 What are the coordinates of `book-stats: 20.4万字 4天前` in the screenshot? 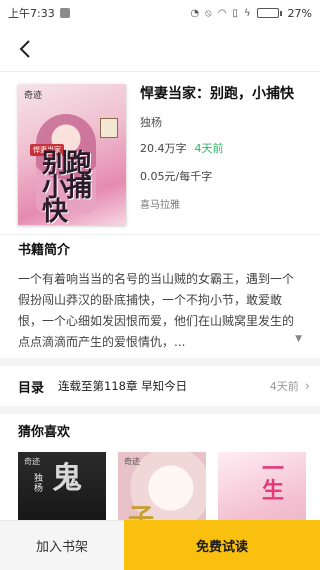 It's located at (226, 148).